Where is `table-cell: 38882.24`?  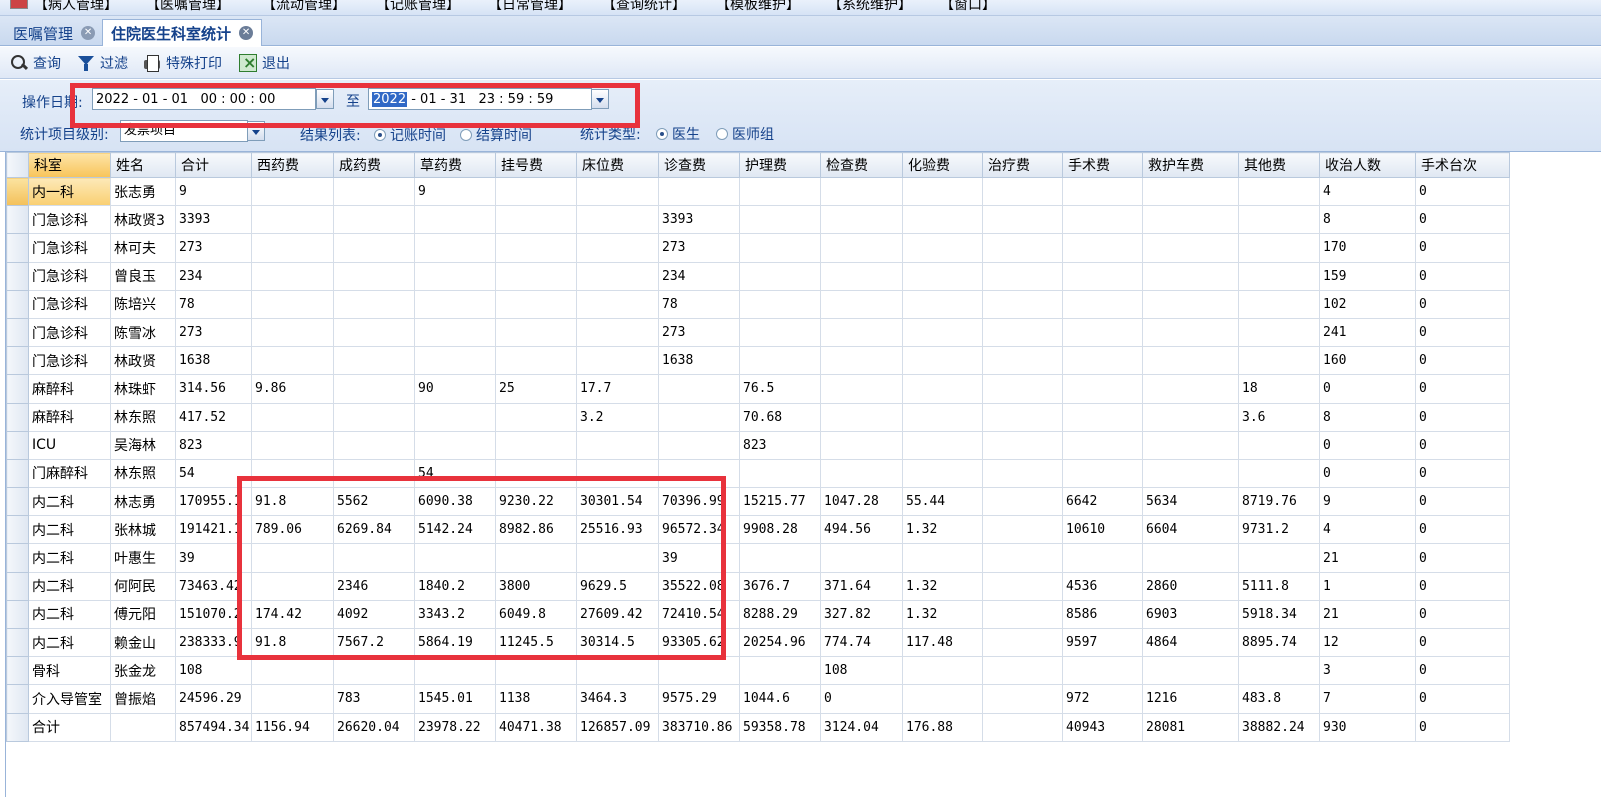
table-cell: 38882.24 is located at coordinates (1279, 727).